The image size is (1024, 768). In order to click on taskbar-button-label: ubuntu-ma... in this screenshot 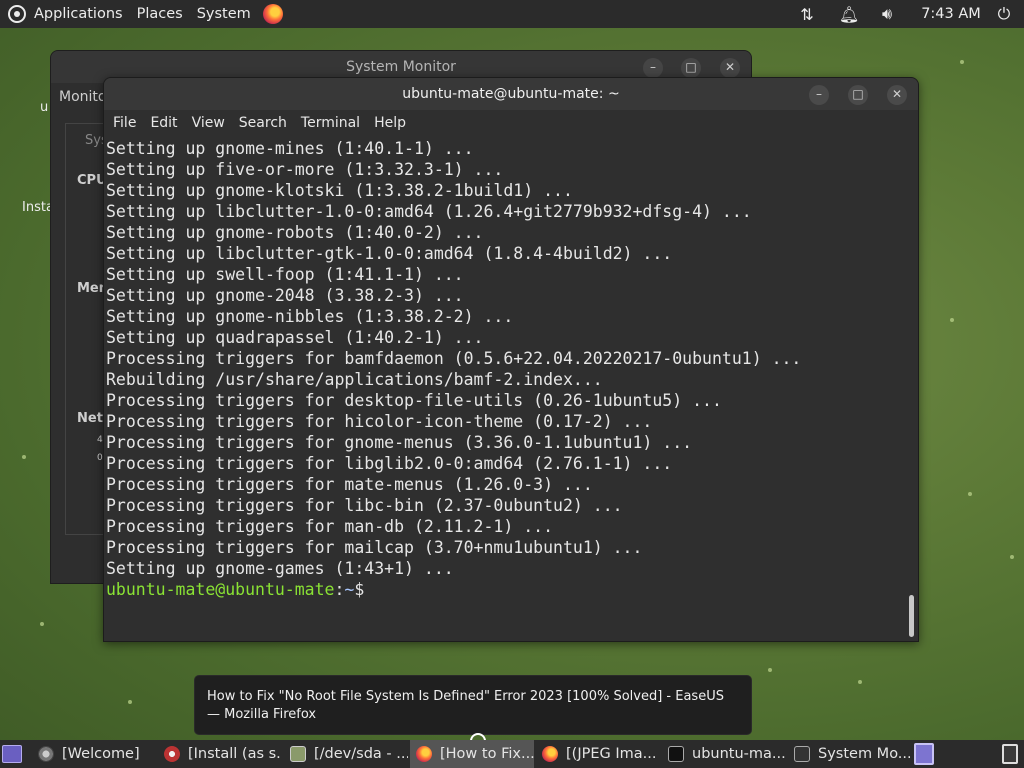, I will do `click(739, 754)`.